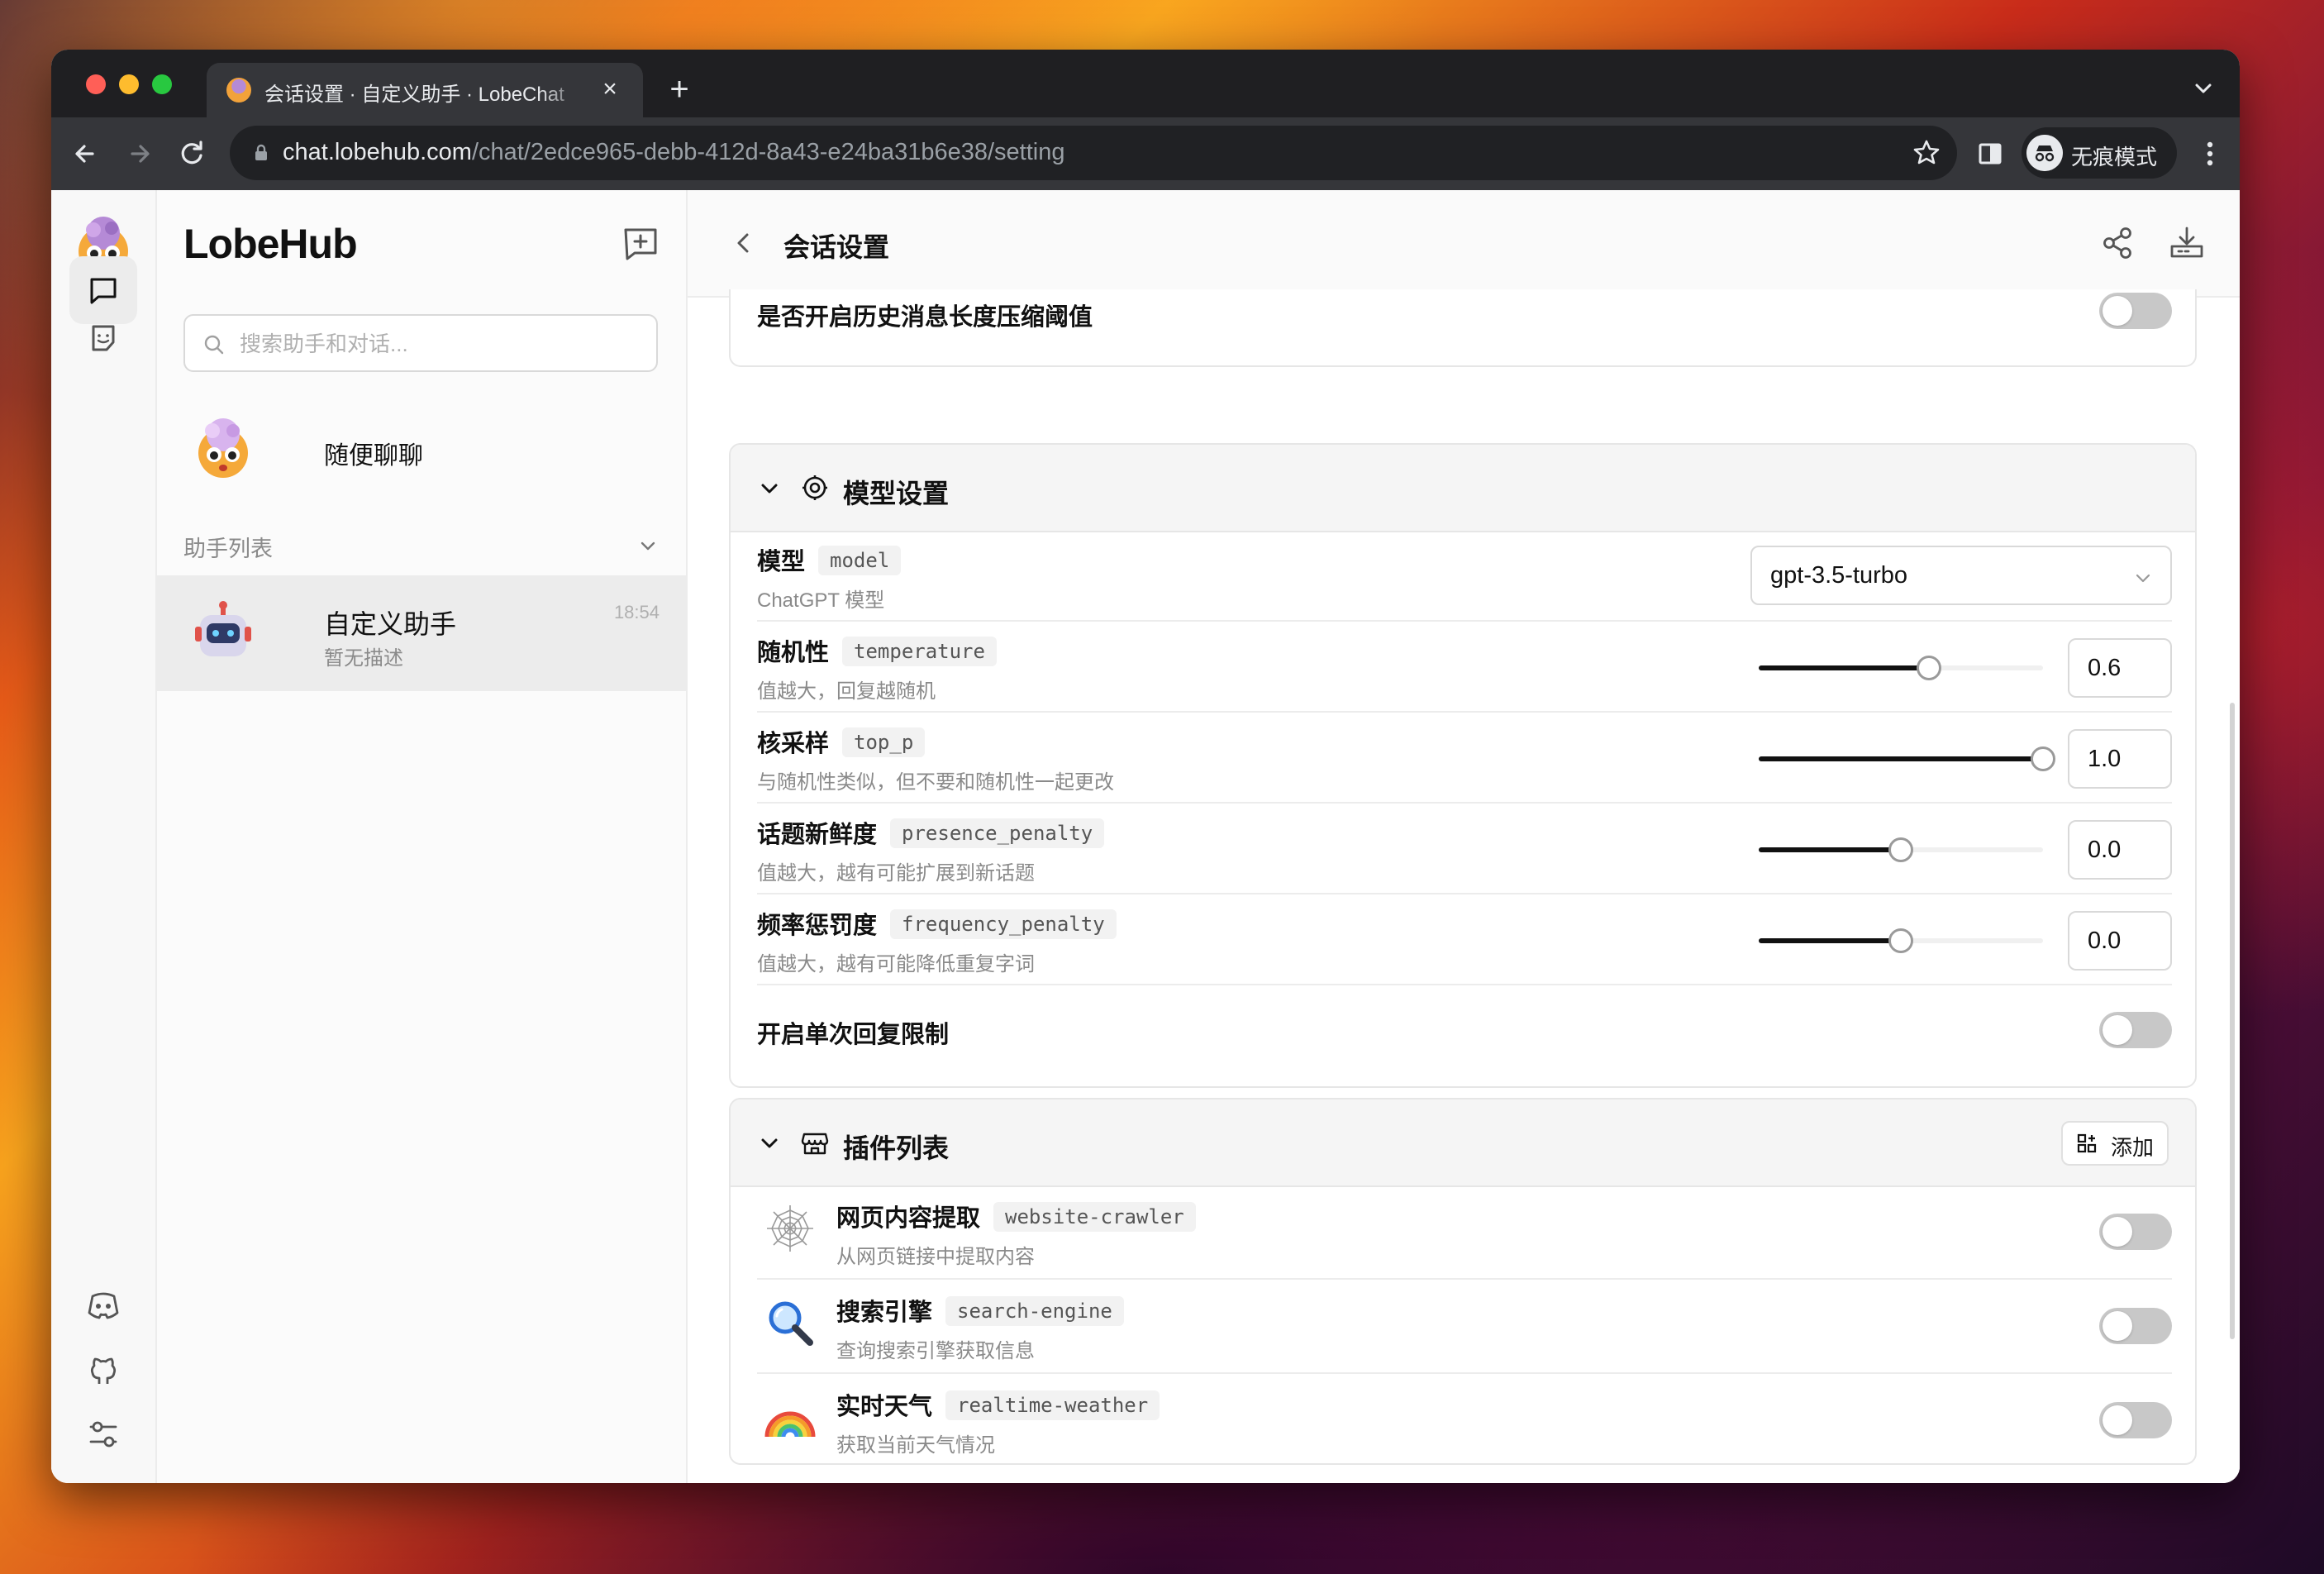 The width and height of the screenshot is (2324, 1574). Describe the element at coordinates (896, 1148) in the screenshot. I see `plugin-list-title: 插件列表` at that location.